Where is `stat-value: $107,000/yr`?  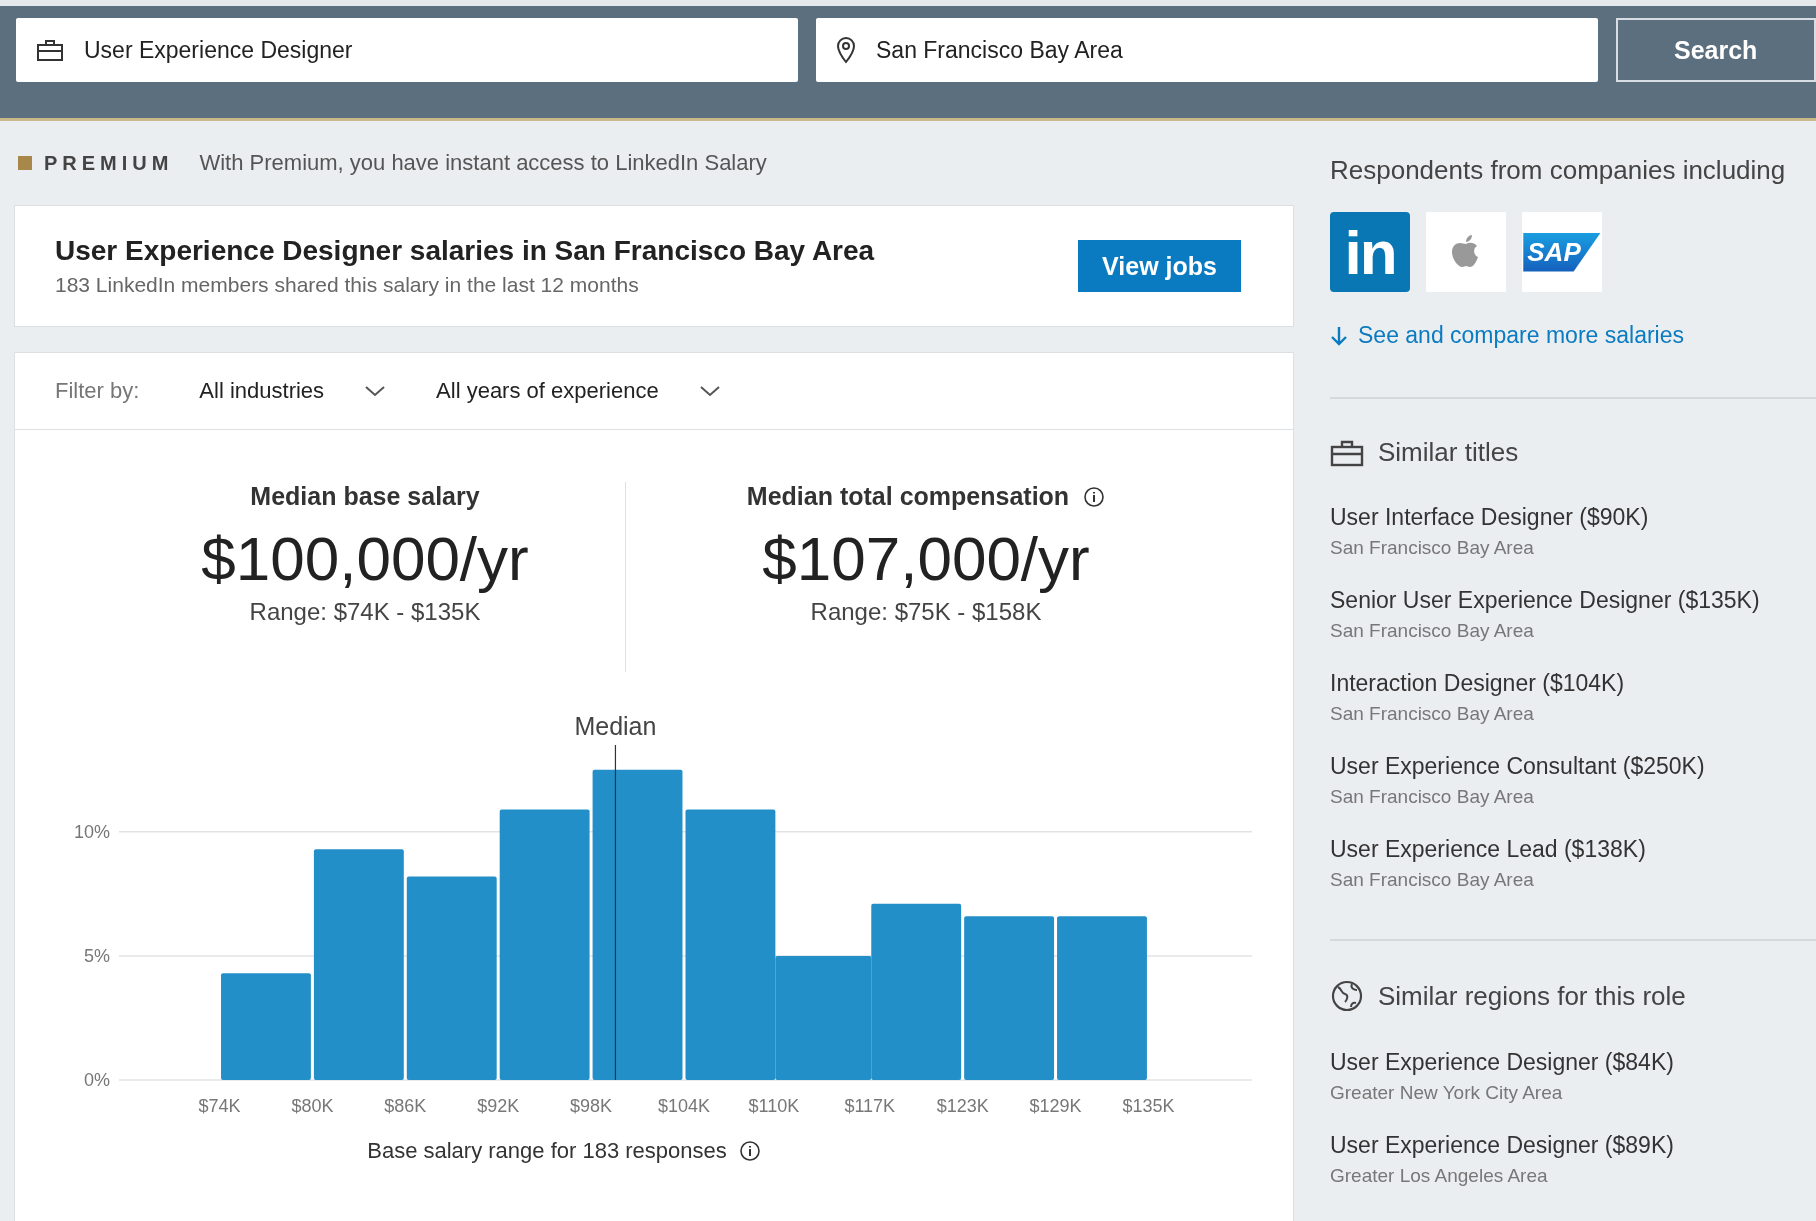
stat-value: $107,000/yr is located at coordinates (926, 558).